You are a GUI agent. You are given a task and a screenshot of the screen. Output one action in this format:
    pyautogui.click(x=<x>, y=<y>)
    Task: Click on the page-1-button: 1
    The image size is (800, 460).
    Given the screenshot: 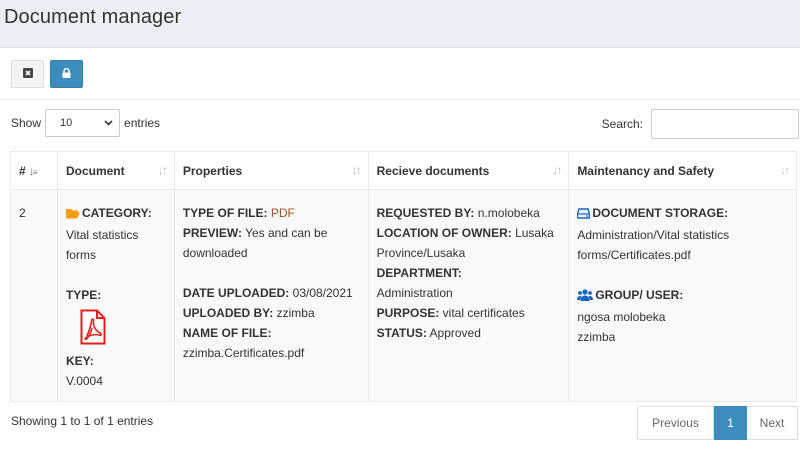 What is the action you would take?
    pyautogui.click(x=730, y=423)
    